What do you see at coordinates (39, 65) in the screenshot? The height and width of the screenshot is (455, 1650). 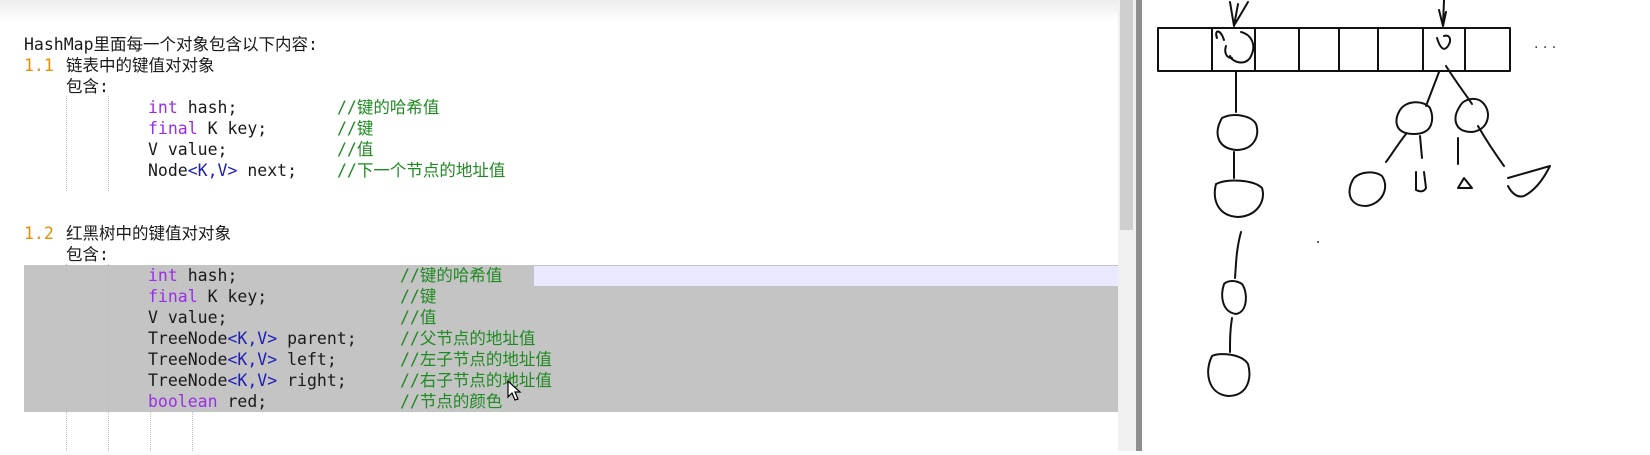 I see `section-number: 1.1` at bounding box center [39, 65].